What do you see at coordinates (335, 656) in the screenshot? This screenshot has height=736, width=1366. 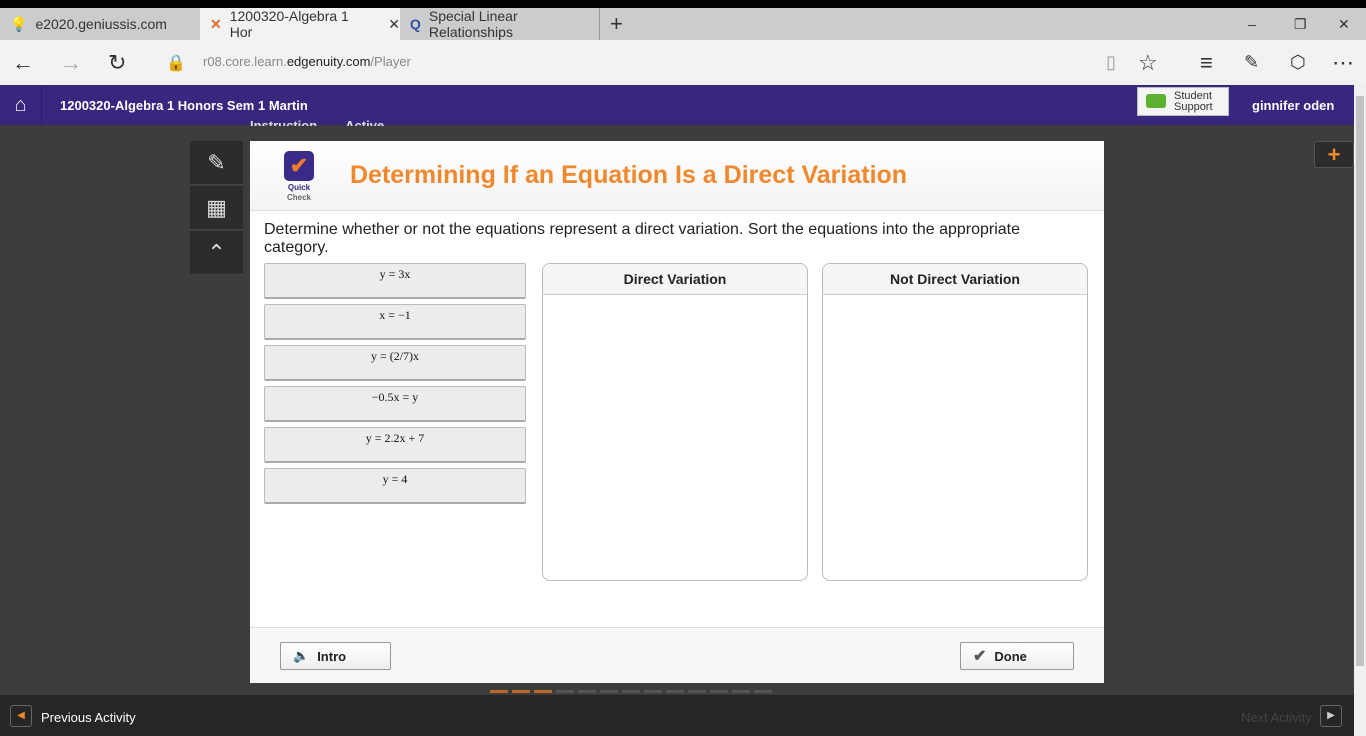 I see `intro-button: 🔈 Intro` at bounding box center [335, 656].